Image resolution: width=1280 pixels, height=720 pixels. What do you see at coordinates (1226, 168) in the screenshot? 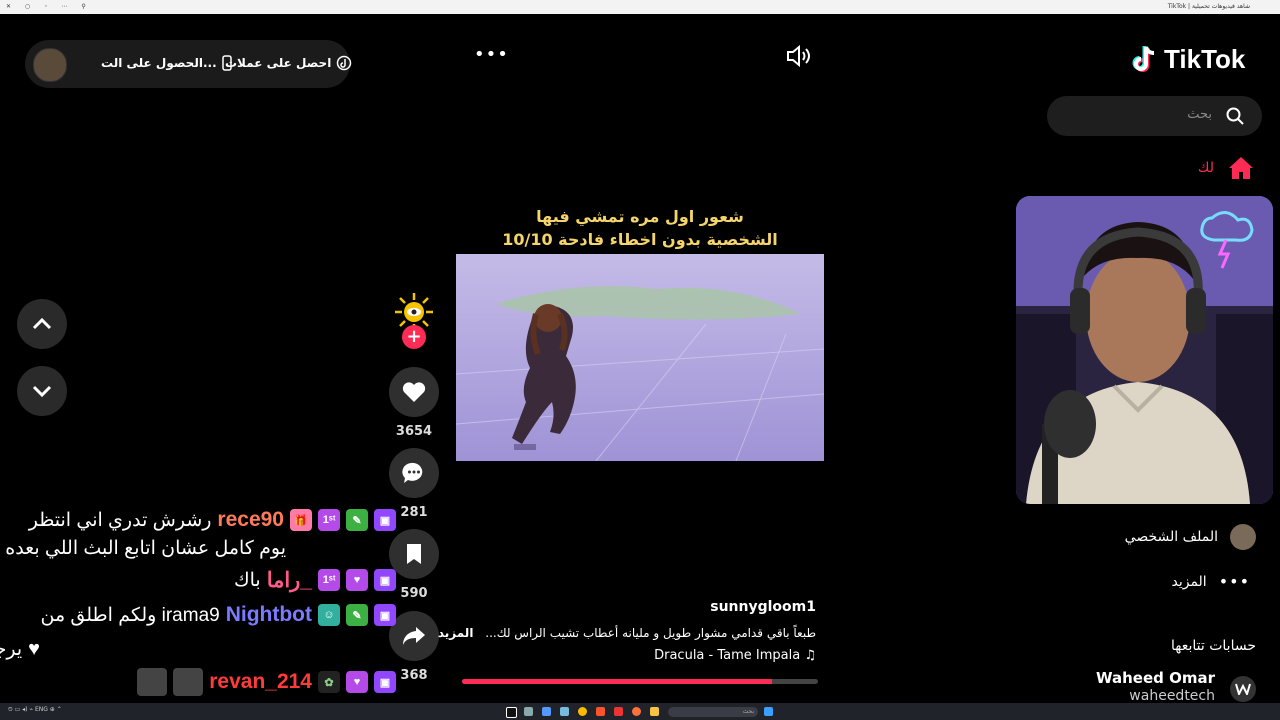
I see `nav-for-you: لك` at bounding box center [1226, 168].